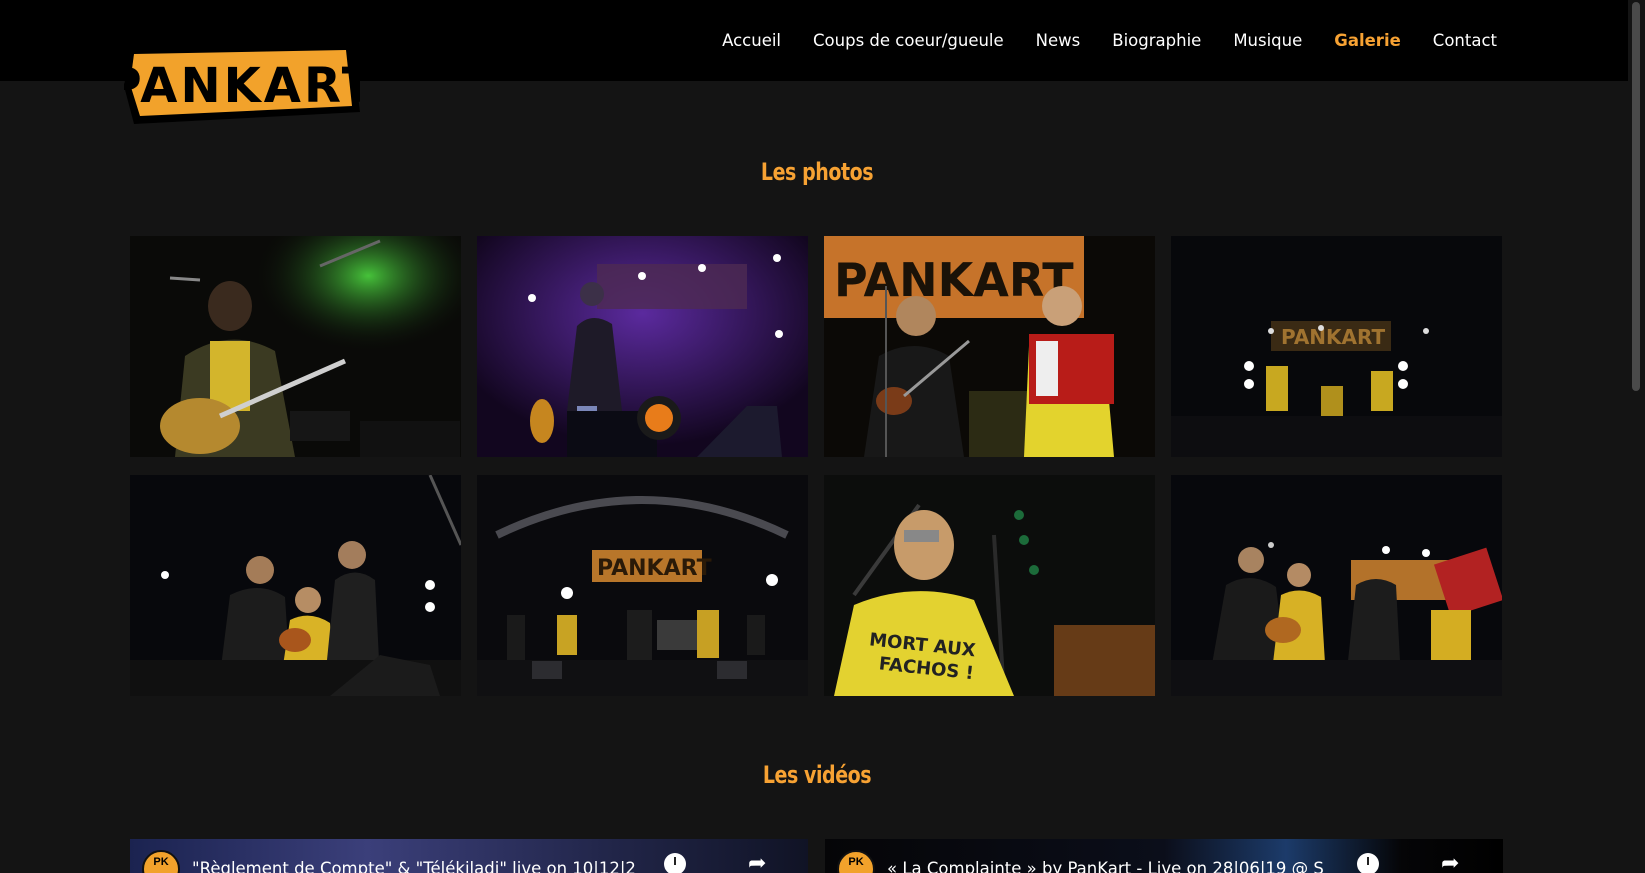 The height and width of the screenshot is (873, 1645). I want to click on scrollbar-thumb, so click(1636, 196).